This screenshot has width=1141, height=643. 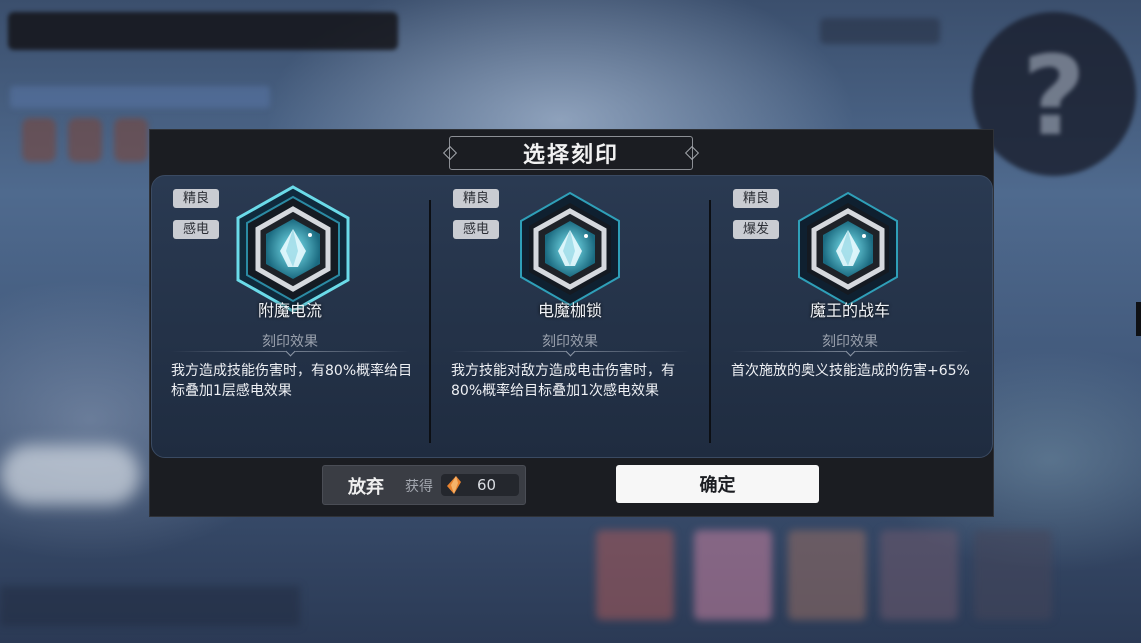 I want to click on imprint-name: 附魔电流, so click(x=289, y=310).